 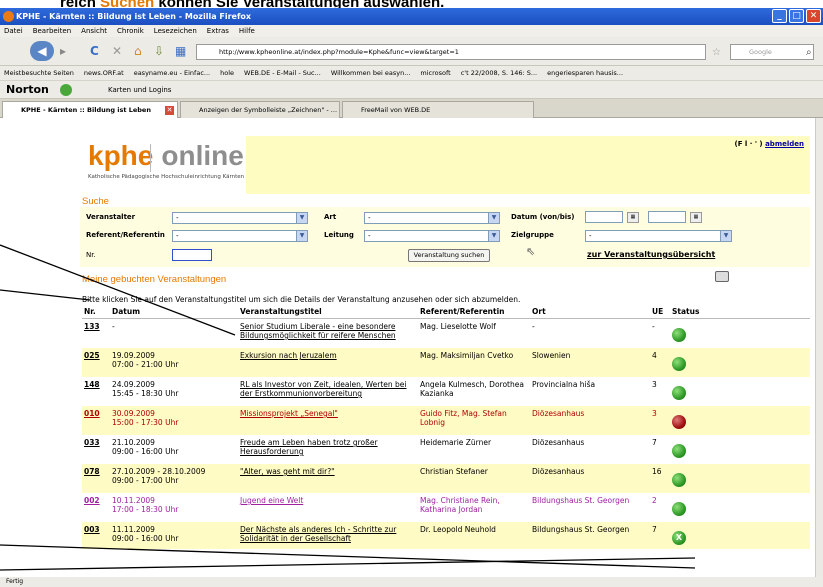 What do you see at coordinates (13, 31) in the screenshot?
I see `menu-item: Datei` at bounding box center [13, 31].